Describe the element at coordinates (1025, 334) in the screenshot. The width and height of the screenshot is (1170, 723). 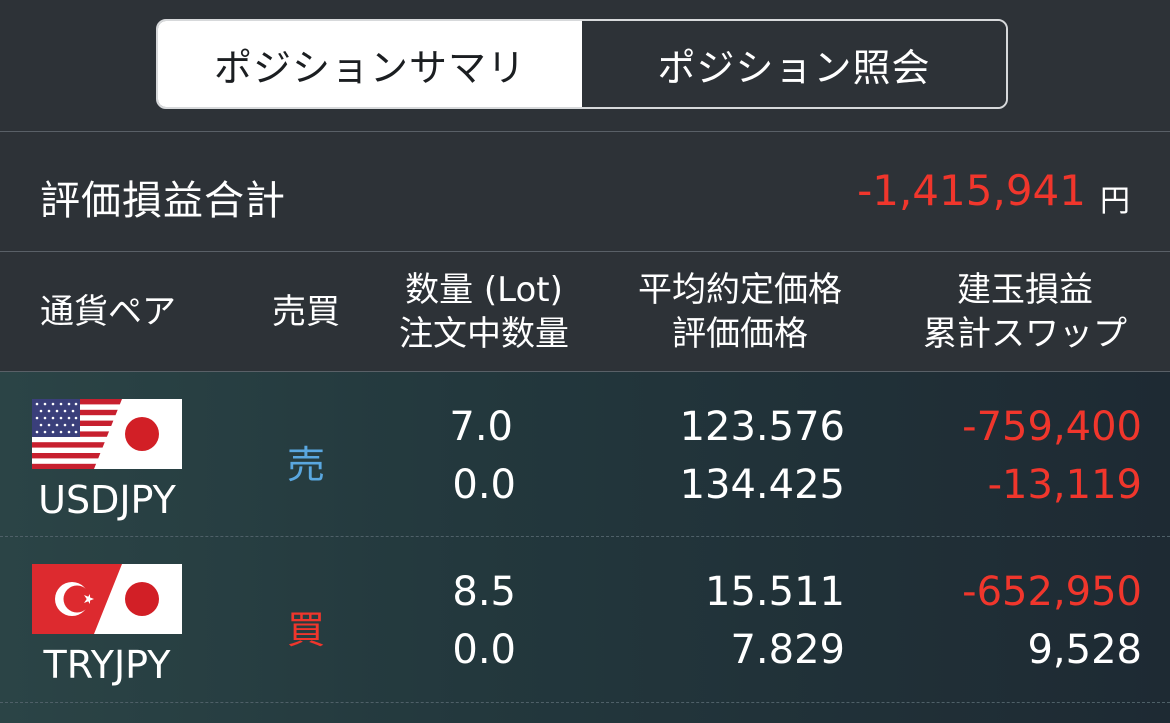
I see `column-header-pl-line2: 累計スワップ` at that location.